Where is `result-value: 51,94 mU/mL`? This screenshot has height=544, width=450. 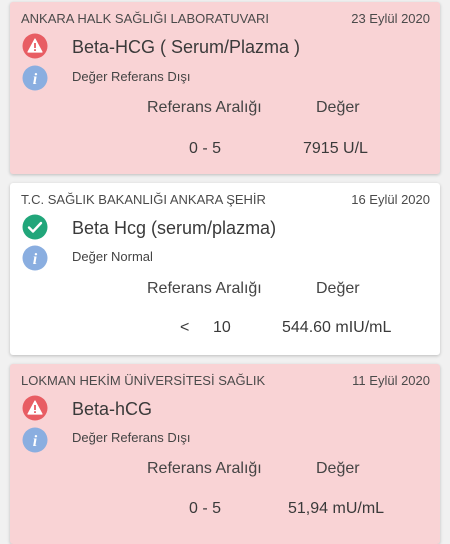 result-value: 51,94 mU/mL is located at coordinates (336, 508).